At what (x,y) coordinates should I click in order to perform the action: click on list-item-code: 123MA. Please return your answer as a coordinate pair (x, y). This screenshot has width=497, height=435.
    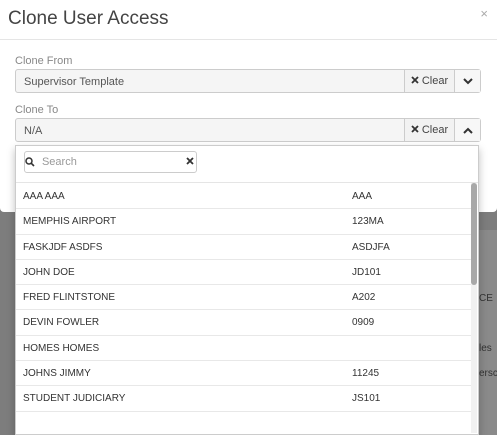
    Looking at the image, I should click on (368, 222).